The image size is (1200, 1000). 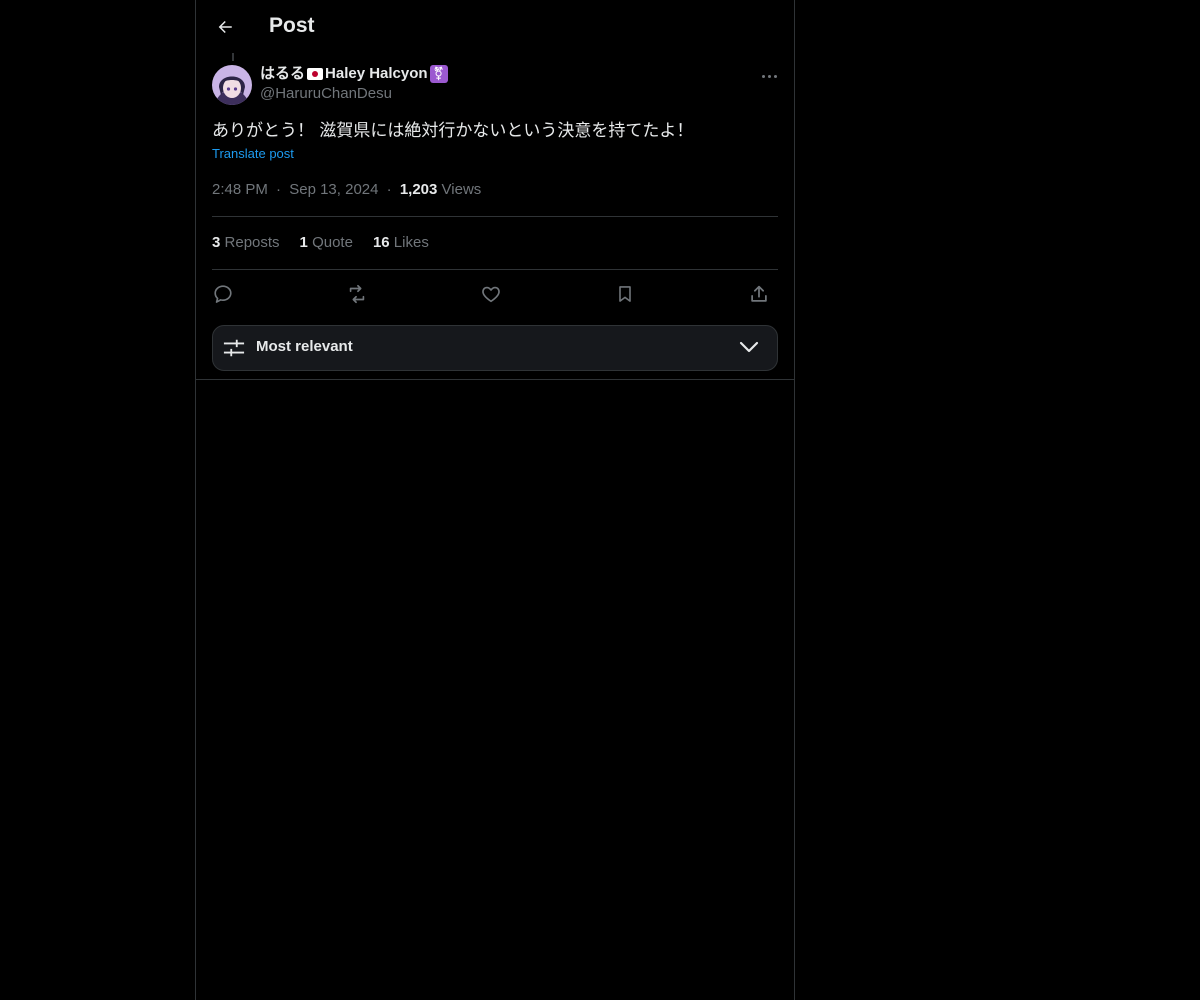 I want to click on views-count: 1,203, so click(x=418, y=189).